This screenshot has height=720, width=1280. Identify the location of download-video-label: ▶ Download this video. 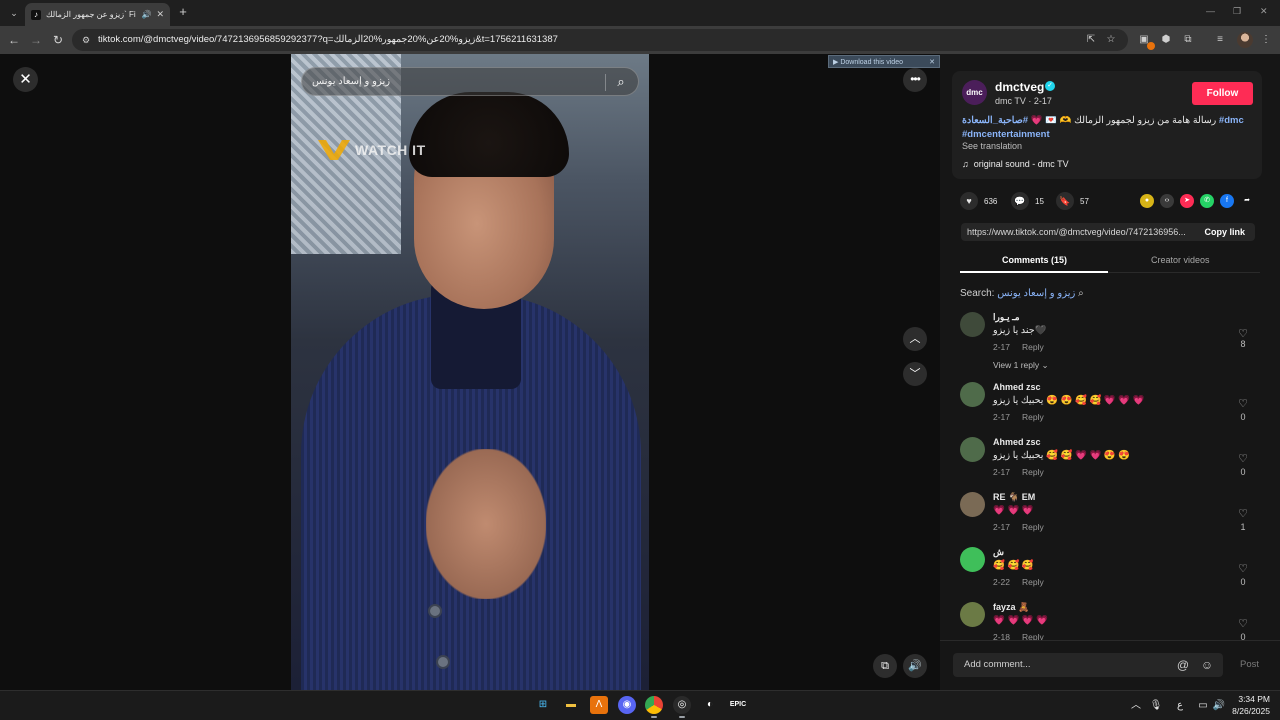
(868, 62).